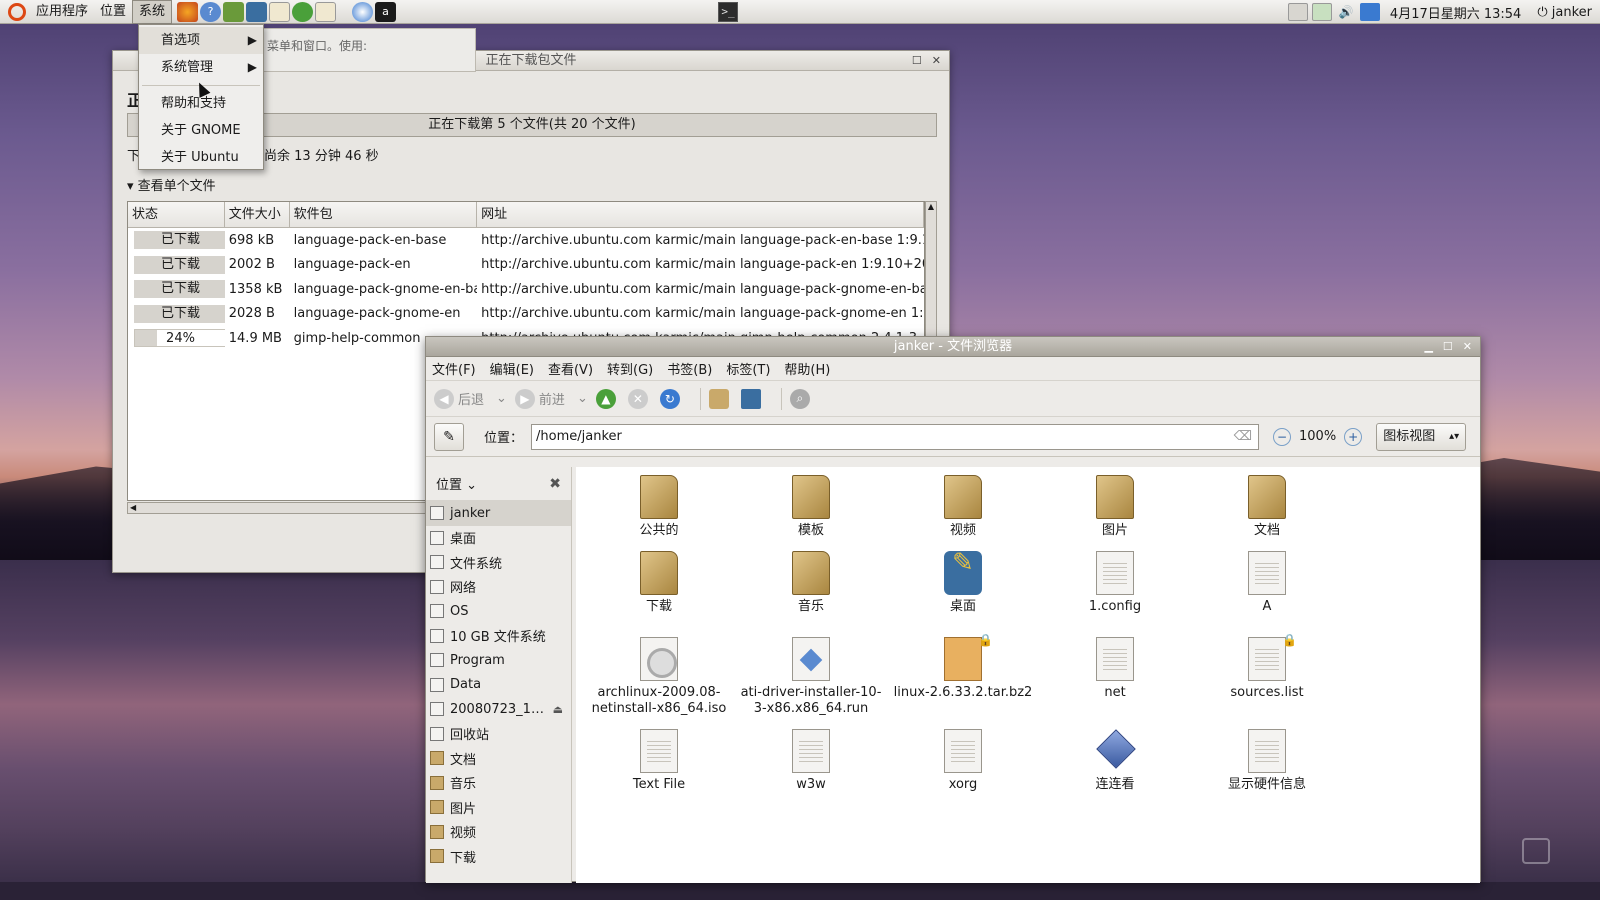 This screenshot has width=1600, height=900. I want to click on sidebar-item: 图片, so click(498, 807).